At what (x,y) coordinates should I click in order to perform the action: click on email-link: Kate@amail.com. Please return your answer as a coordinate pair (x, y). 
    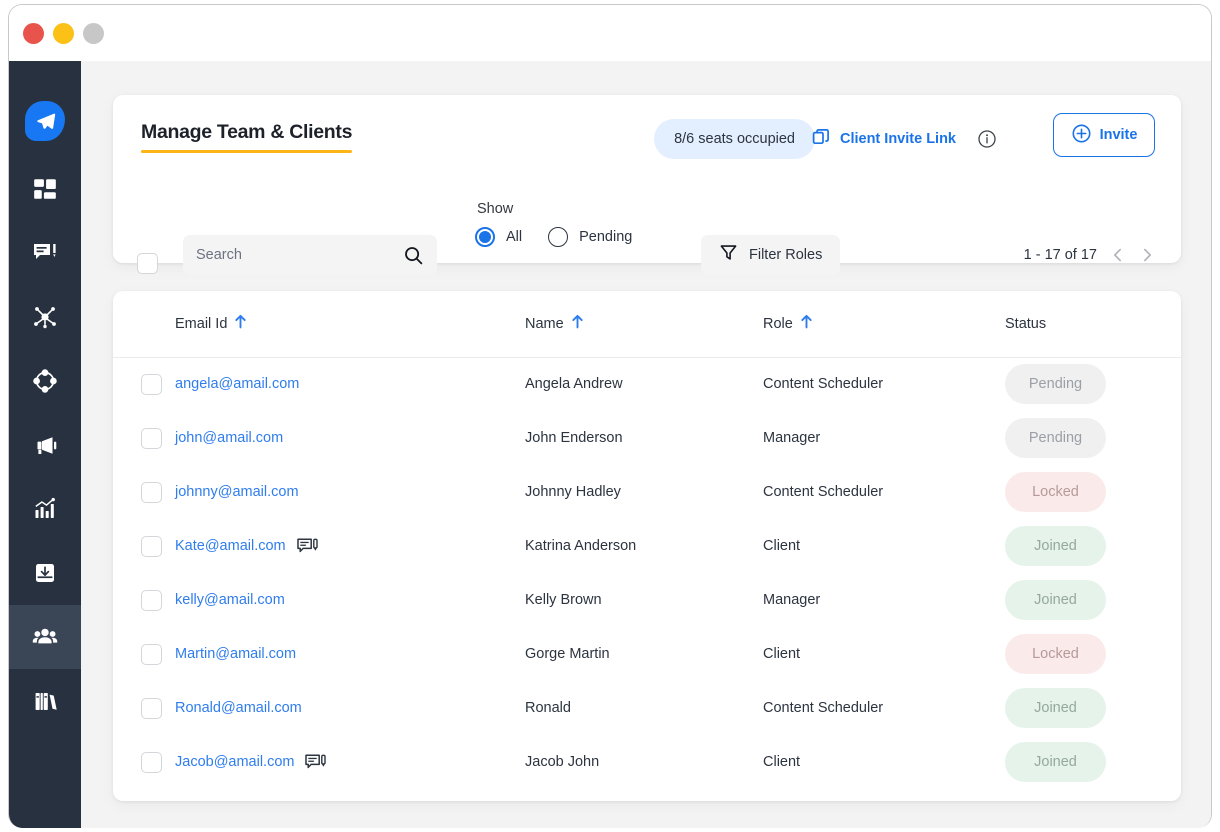
    Looking at the image, I should click on (230, 546).